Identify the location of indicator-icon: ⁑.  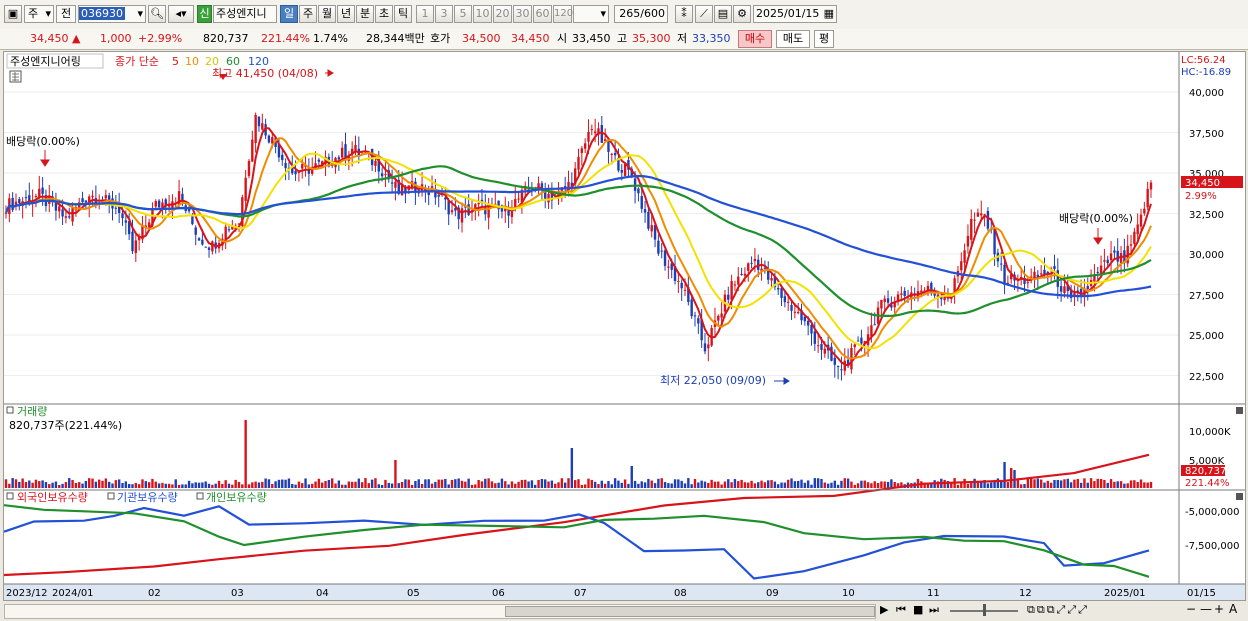
(684, 14).